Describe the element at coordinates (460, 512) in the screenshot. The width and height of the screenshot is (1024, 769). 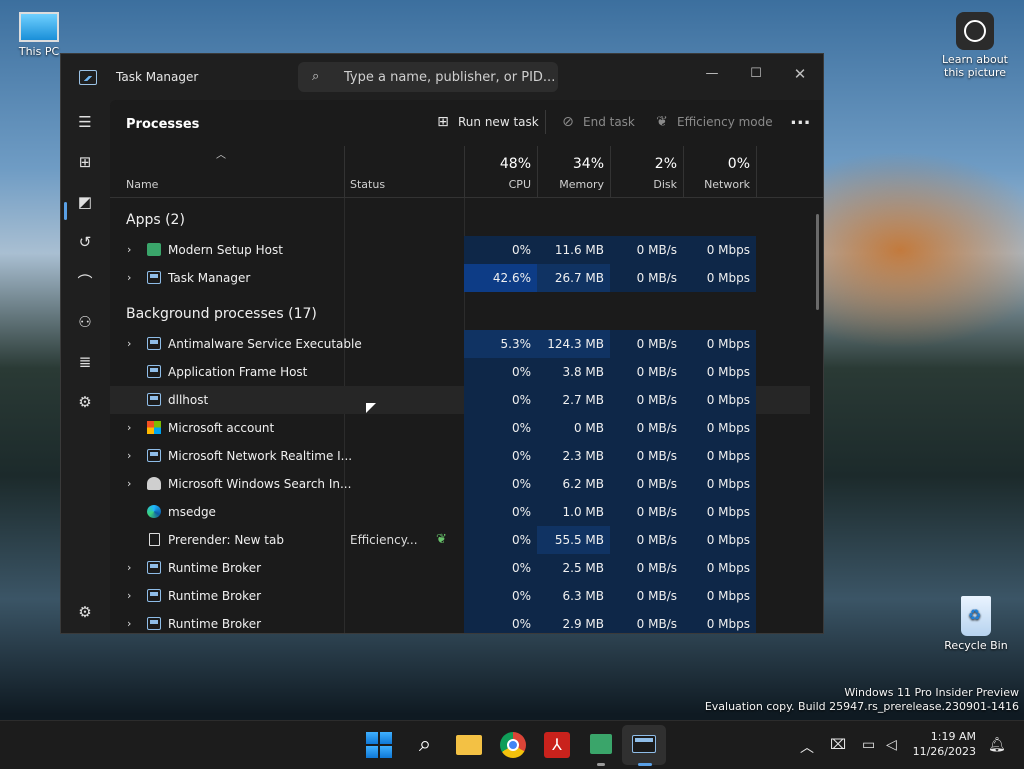
I see `table-row: msedge 0% 1.0 MB 0 MB/s 0 Mbps` at that location.